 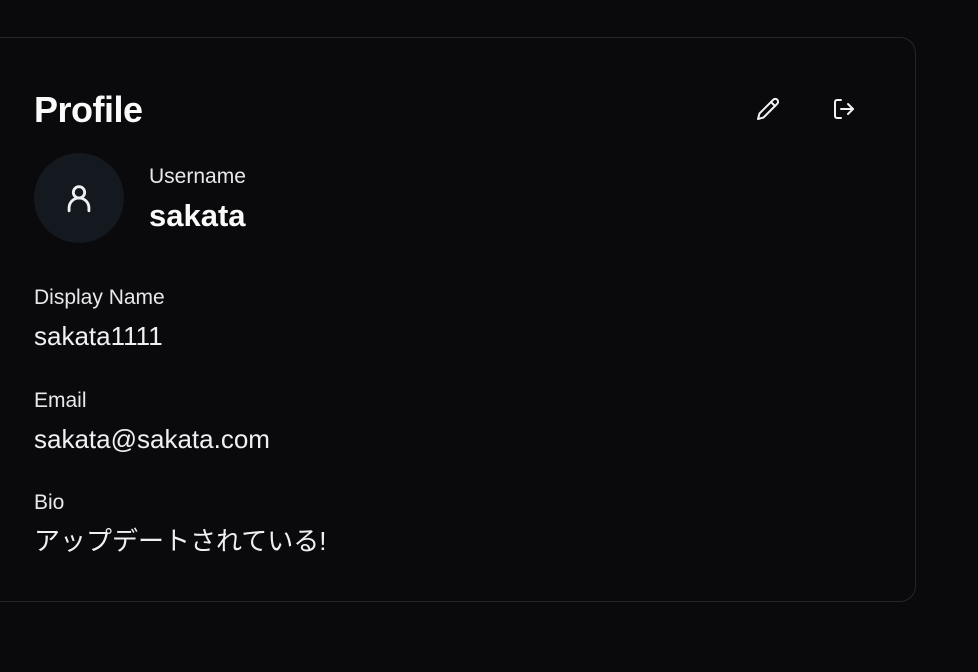 I want to click on bio-label: Bio, so click(x=49, y=502).